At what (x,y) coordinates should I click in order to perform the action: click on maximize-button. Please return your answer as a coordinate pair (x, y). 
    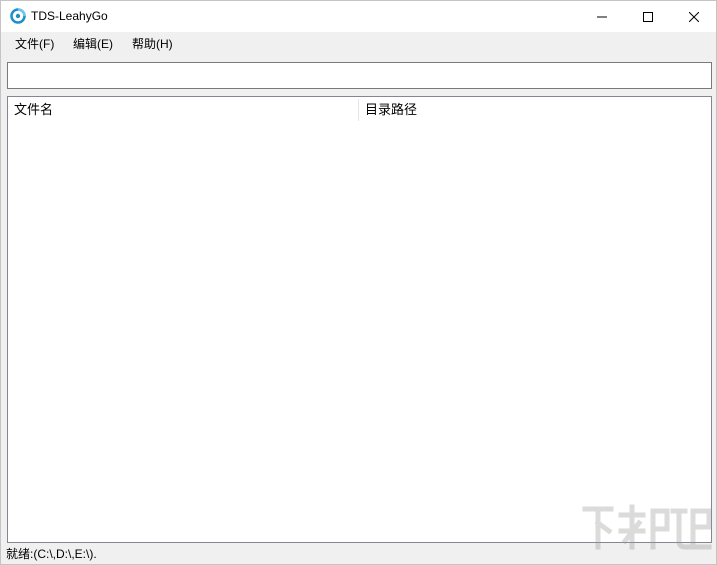
    Looking at the image, I should click on (648, 16).